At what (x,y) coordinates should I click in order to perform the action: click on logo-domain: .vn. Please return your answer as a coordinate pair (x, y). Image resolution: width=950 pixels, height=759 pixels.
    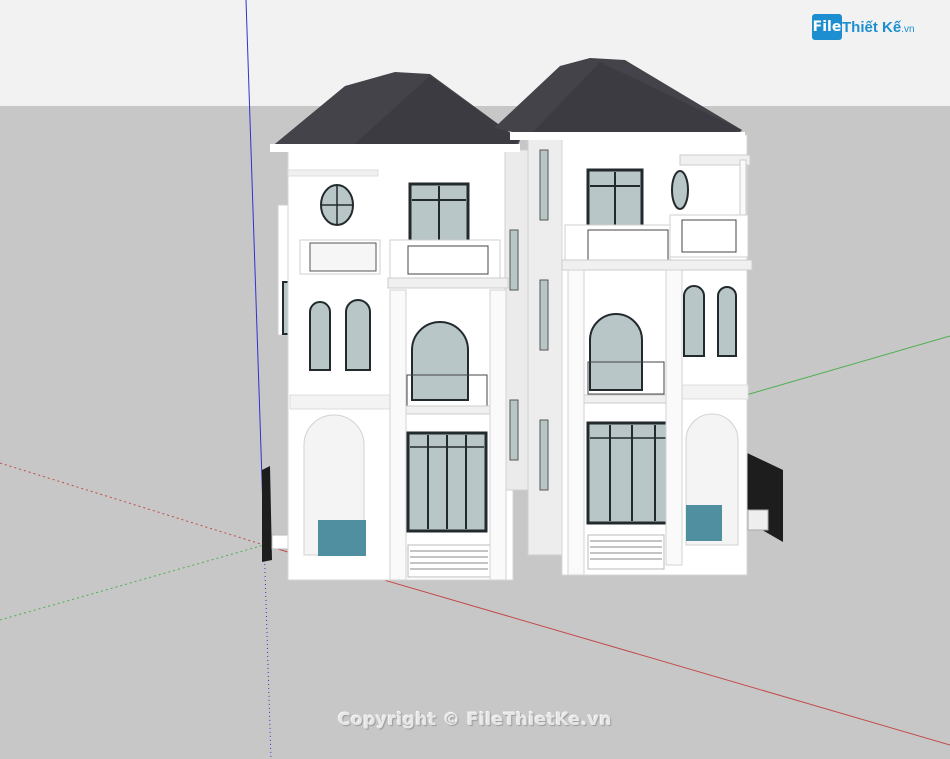
    Looking at the image, I should click on (908, 29).